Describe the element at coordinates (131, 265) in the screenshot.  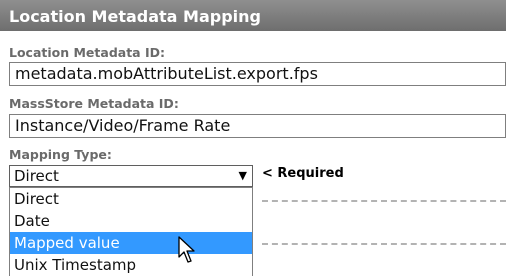
I see `dropdown-option-unix-timestamp: Unix Timestamp` at that location.